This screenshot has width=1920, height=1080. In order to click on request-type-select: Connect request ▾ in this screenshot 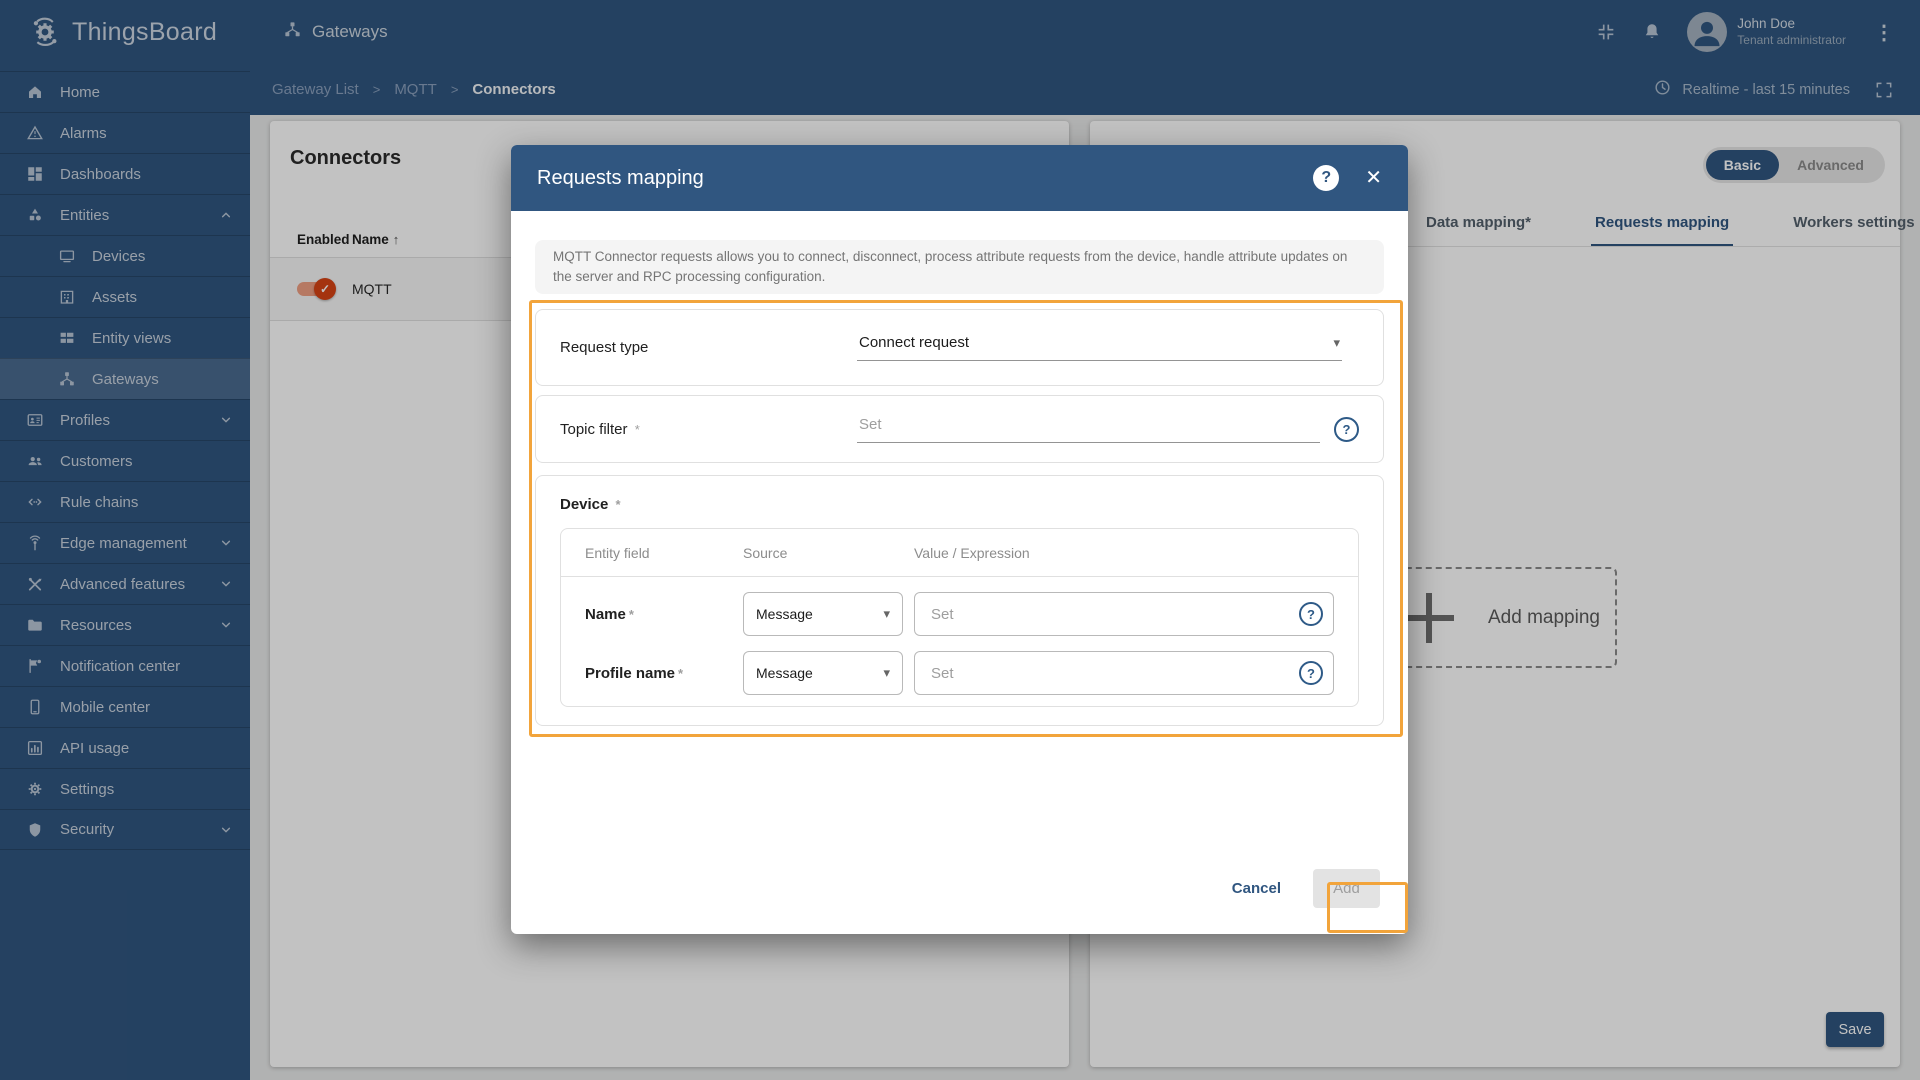, I will do `click(1099, 347)`.